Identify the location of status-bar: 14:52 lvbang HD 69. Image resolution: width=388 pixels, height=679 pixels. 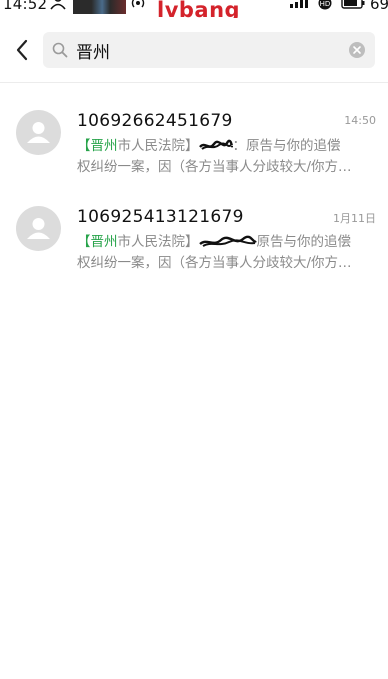
(194, 11).